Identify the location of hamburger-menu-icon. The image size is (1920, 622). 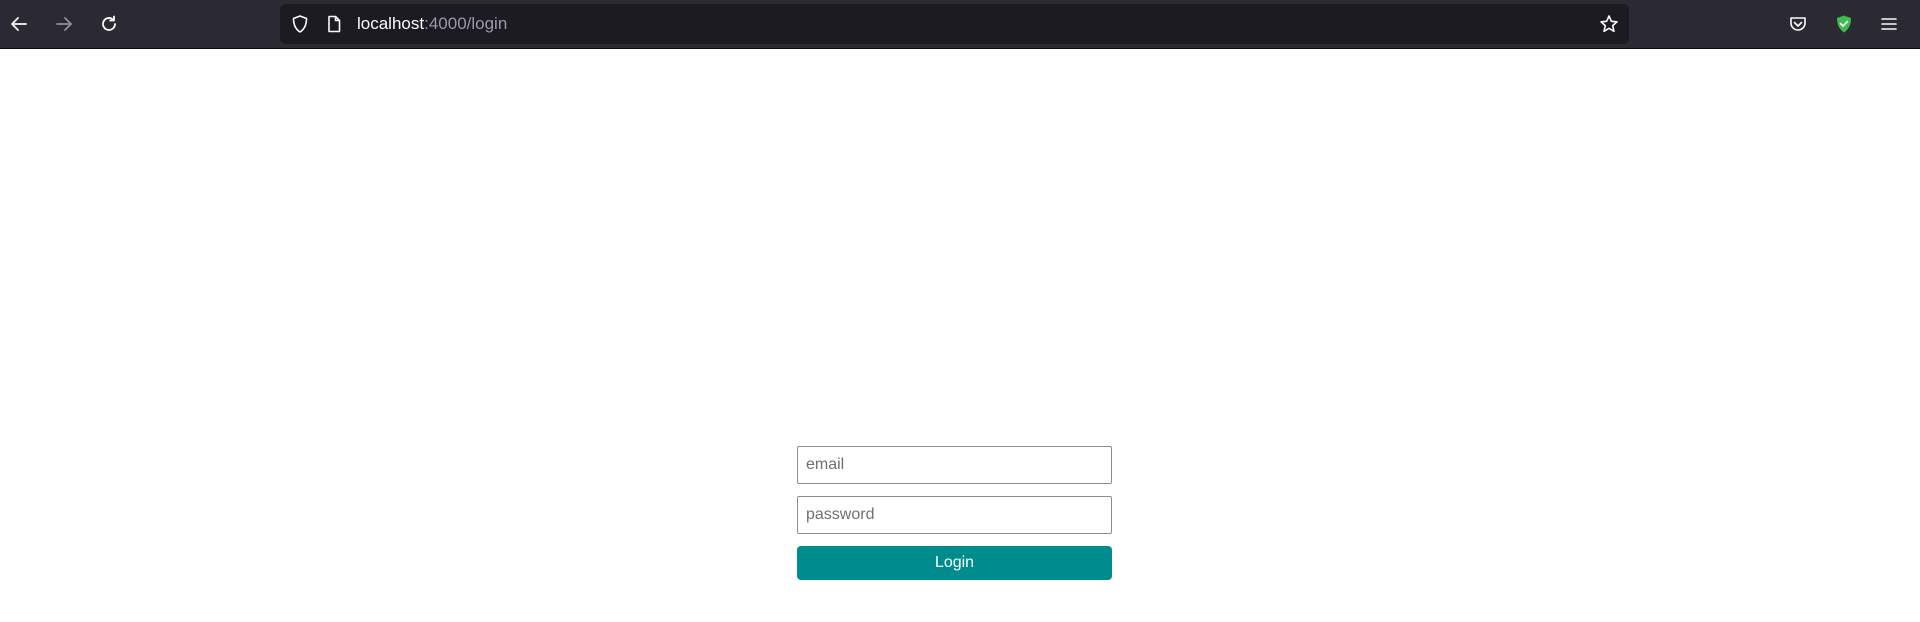
(1889, 24).